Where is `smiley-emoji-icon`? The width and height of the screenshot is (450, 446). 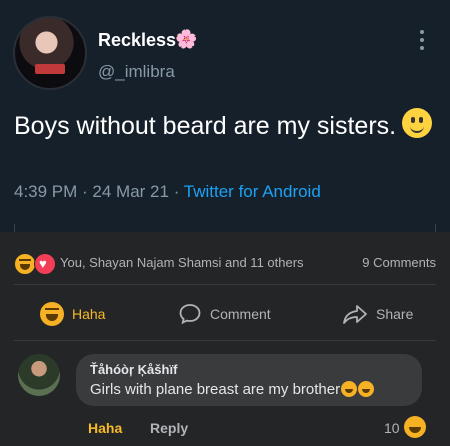
smiley-emoji-icon is located at coordinates (417, 123).